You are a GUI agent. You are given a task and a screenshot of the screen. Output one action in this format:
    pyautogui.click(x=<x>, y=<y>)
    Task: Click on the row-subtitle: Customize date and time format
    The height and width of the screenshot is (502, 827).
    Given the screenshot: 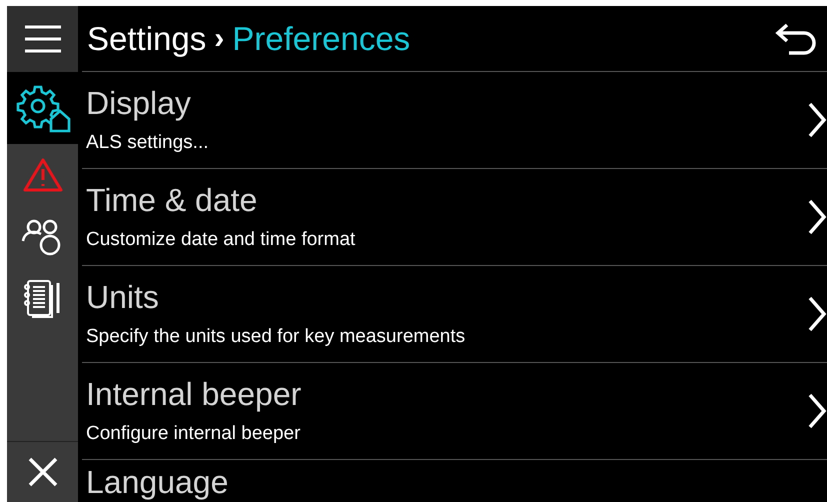 What is the action you would take?
    pyautogui.click(x=221, y=240)
    